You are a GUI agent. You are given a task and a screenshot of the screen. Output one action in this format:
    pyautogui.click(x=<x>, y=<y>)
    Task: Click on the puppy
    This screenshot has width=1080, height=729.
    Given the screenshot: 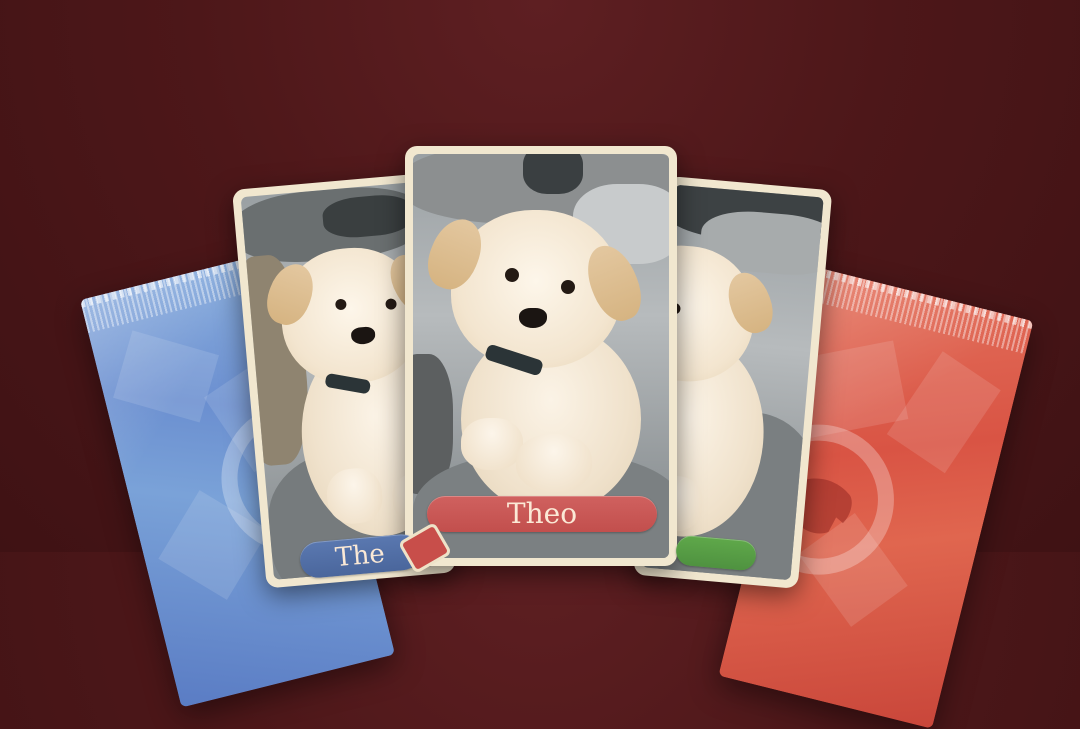 What is the action you would take?
    pyautogui.click(x=540, y=359)
    